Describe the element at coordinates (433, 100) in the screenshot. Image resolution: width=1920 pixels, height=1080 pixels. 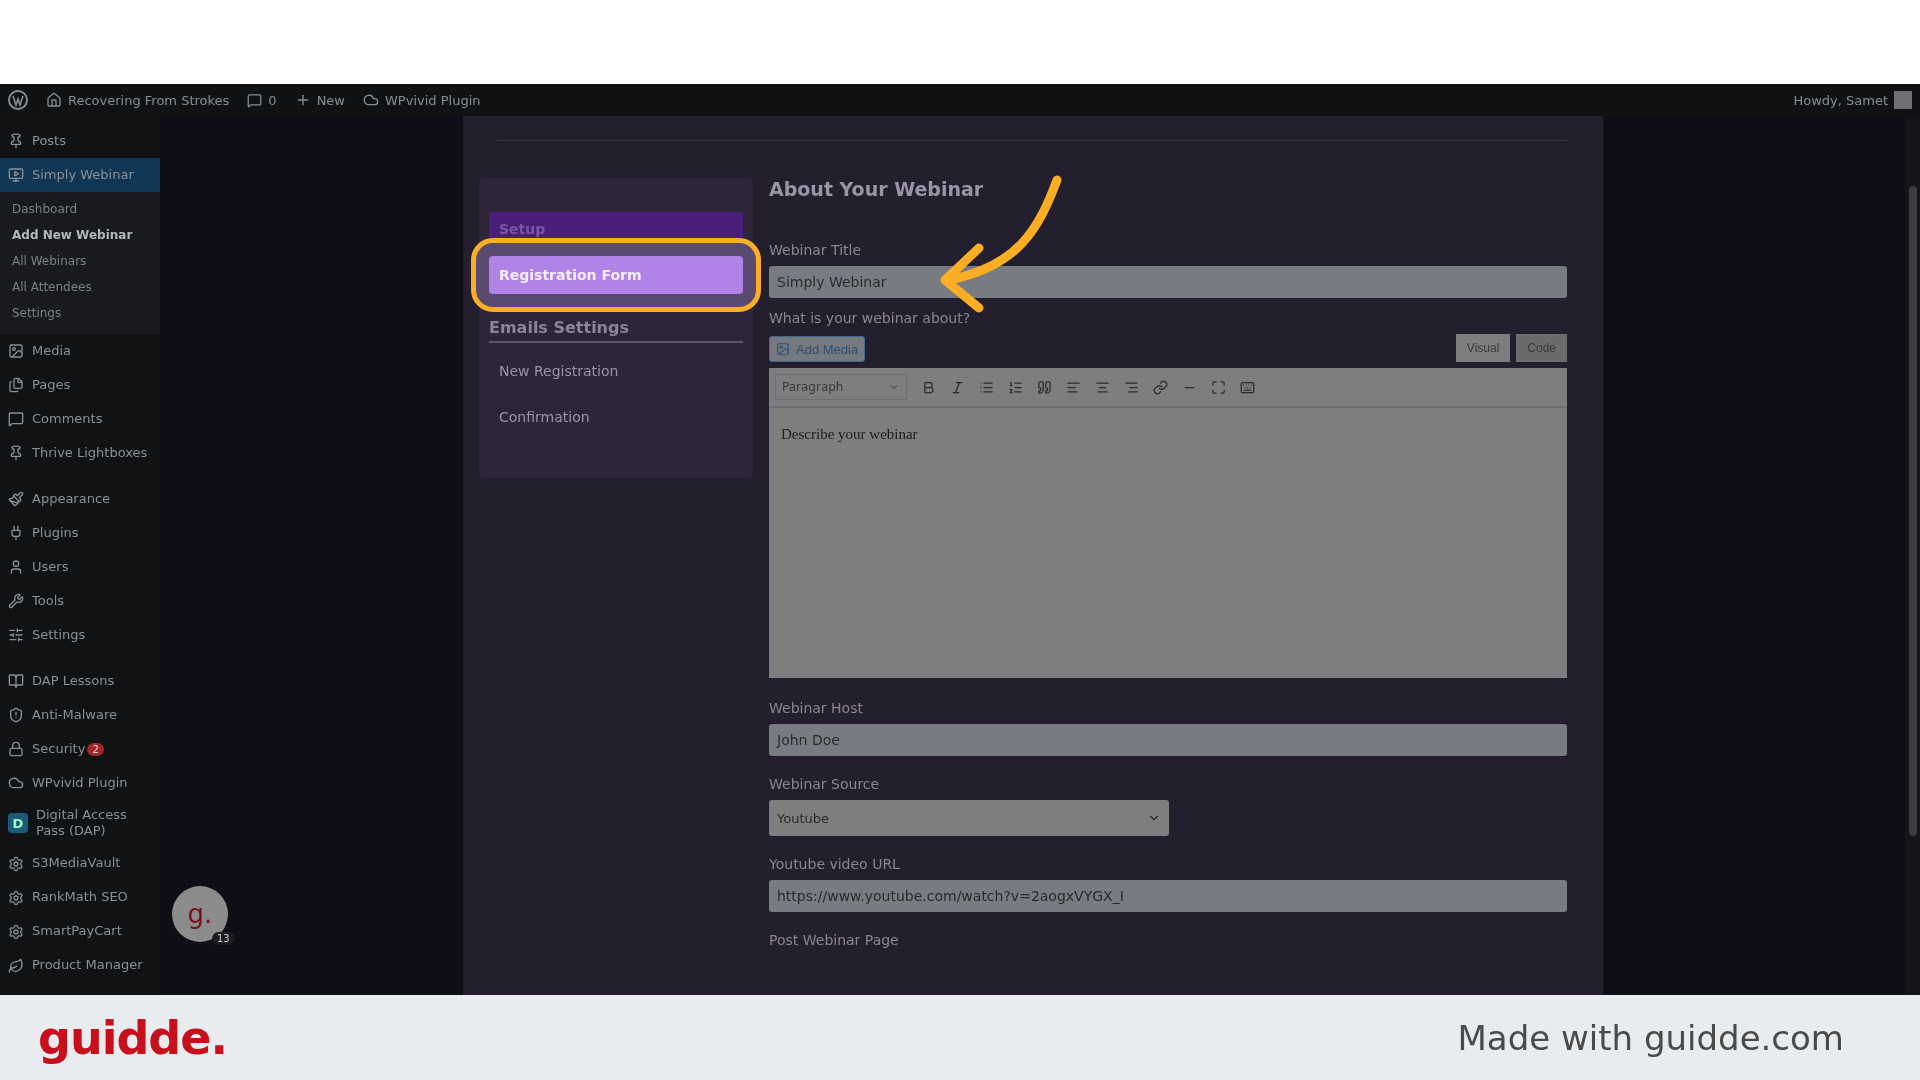
I see `plugin-link: WPvivid Plugin` at that location.